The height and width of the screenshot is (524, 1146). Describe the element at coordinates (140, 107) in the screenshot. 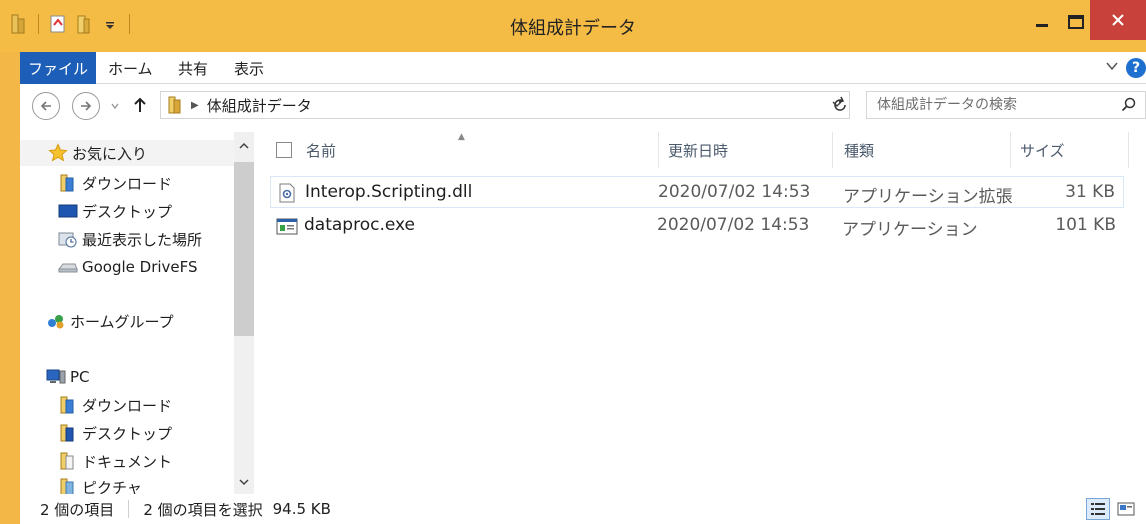

I see `up-arrow-icon` at that location.